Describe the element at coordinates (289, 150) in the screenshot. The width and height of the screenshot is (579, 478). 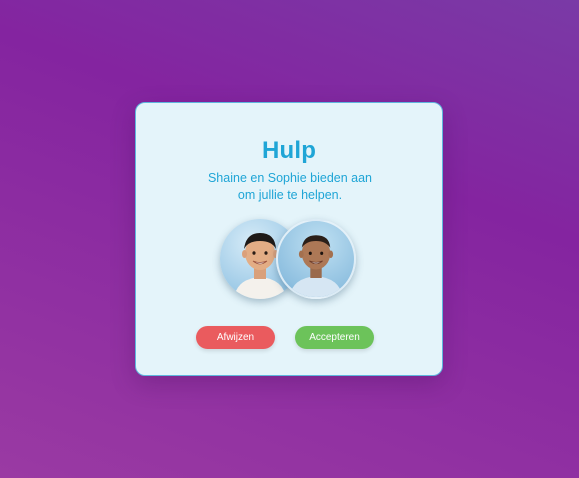
I see `dialog-title: Hulp` at that location.